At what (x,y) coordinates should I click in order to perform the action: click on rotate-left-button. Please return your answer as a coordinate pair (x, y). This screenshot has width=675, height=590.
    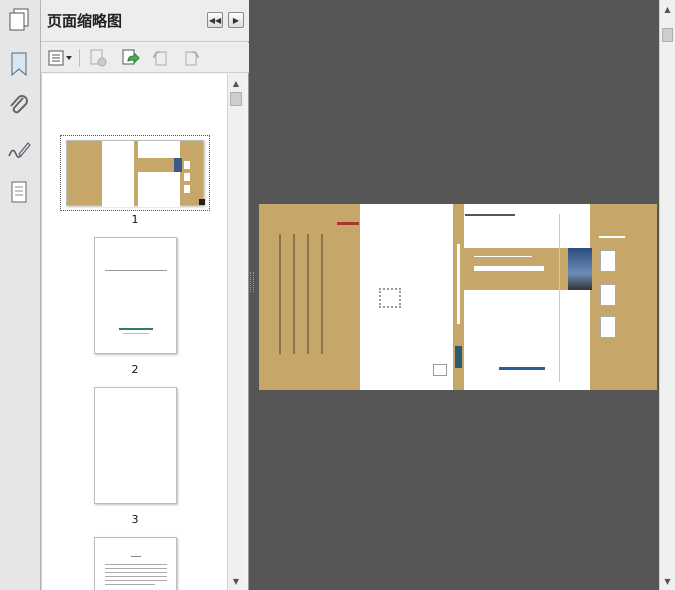
    Looking at the image, I should click on (160, 58).